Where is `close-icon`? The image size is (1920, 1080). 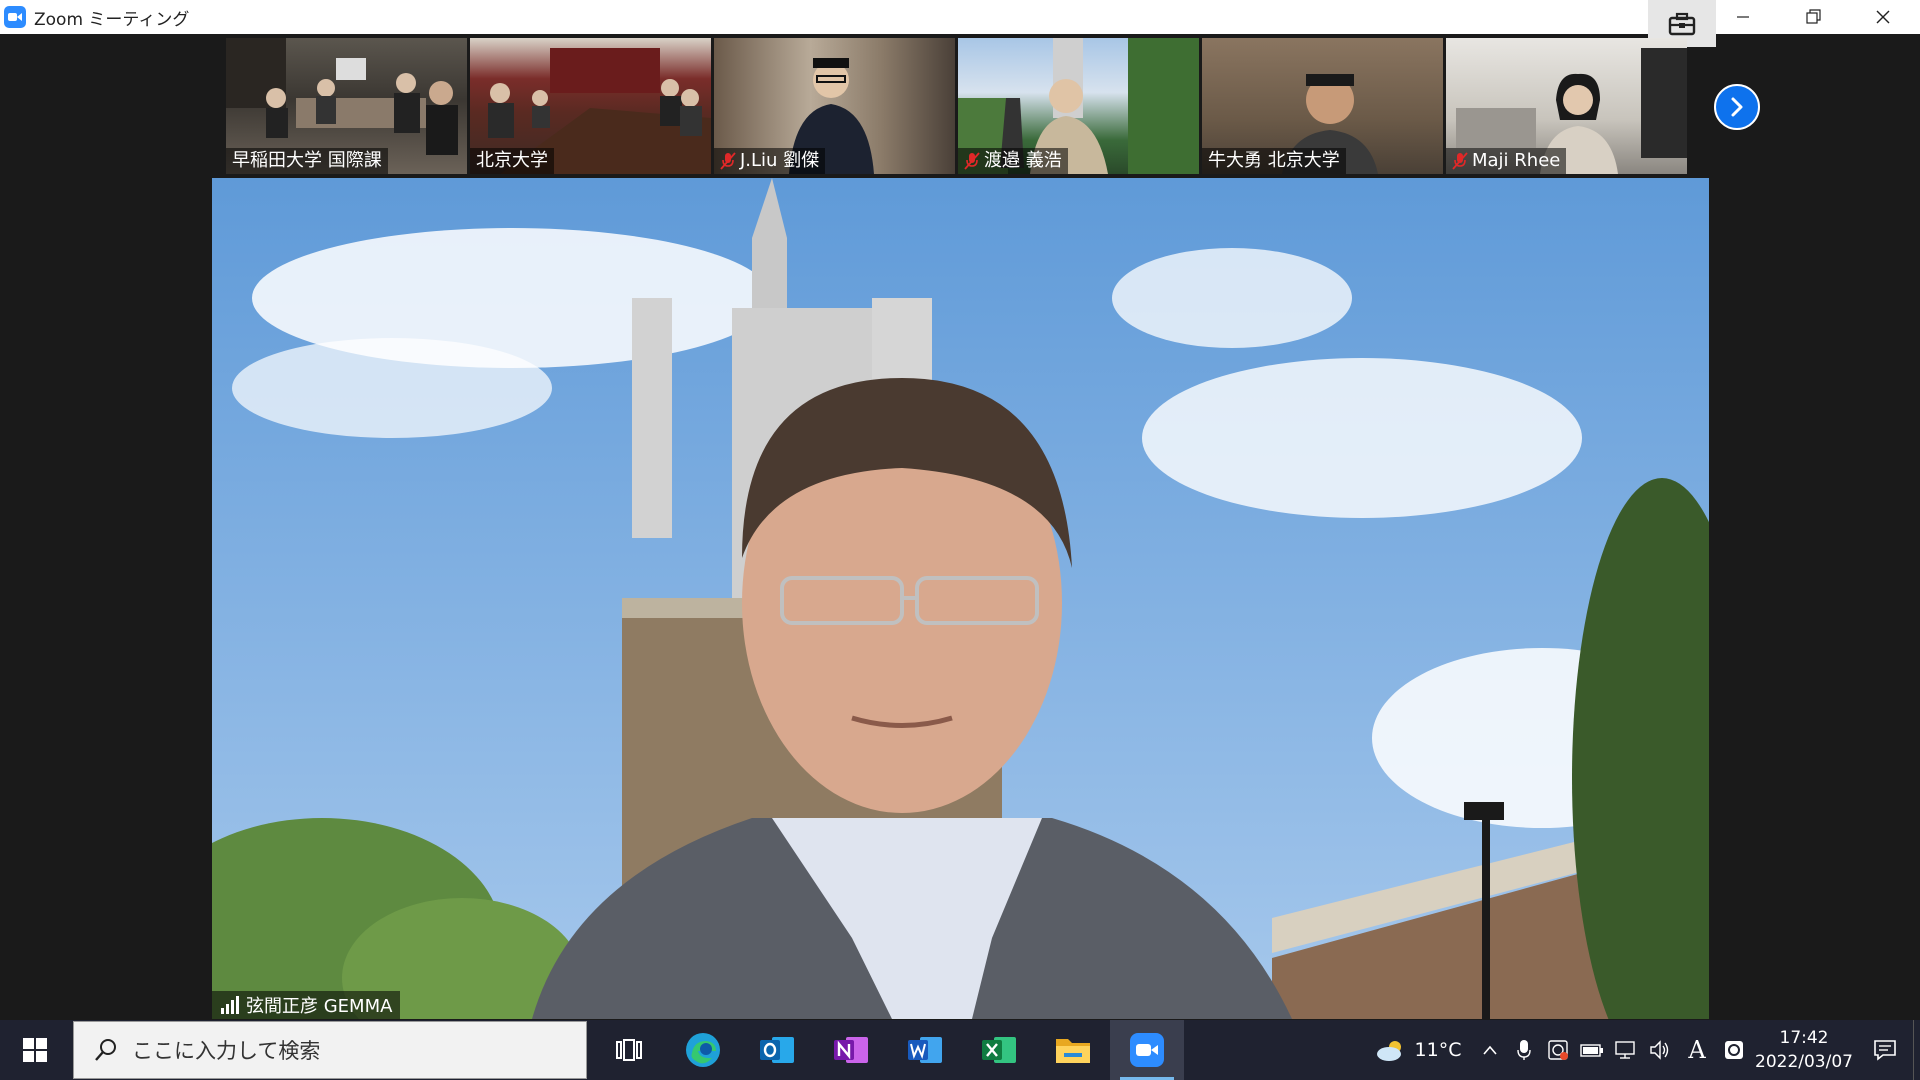
close-icon is located at coordinates (1883, 17).